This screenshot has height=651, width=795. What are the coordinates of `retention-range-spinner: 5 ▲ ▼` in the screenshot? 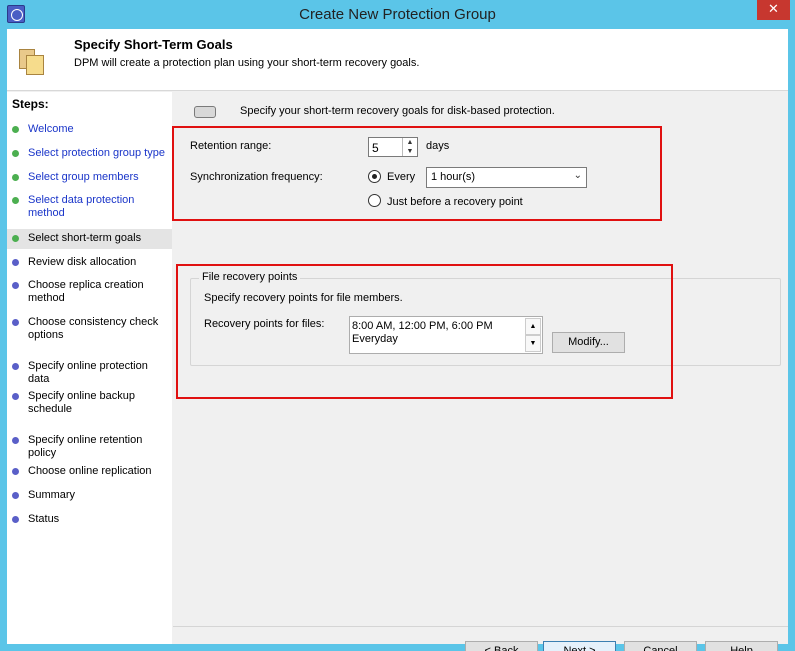 It's located at (393, 147).